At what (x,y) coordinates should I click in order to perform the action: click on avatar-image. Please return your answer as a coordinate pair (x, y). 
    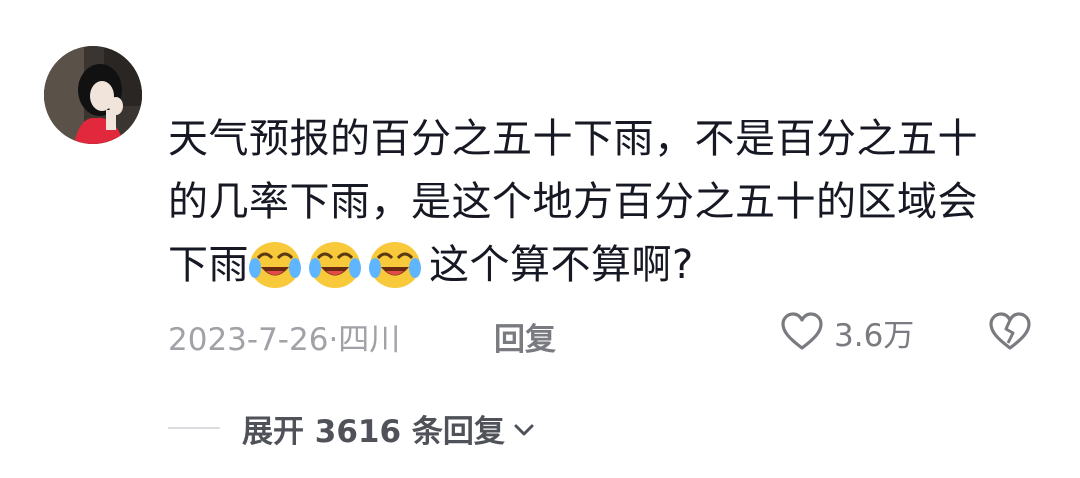
    Looking at the image, I should click on (93, 95).